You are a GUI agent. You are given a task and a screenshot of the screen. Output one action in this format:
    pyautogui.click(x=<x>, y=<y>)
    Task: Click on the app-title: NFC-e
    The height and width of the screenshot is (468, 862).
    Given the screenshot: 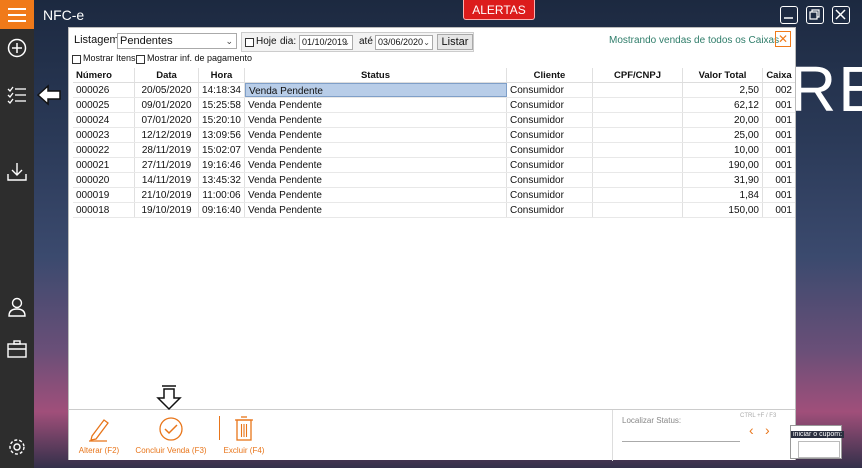 What is the action you would take?
    pyautogui.click(x=64, y=15)
    